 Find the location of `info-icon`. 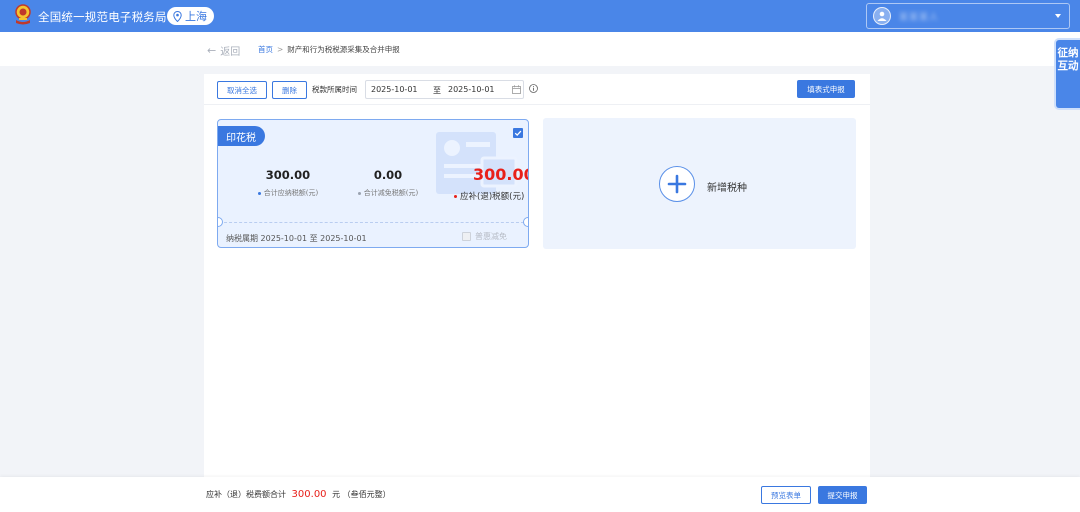

info-icon is located at coordinates (533, 88).